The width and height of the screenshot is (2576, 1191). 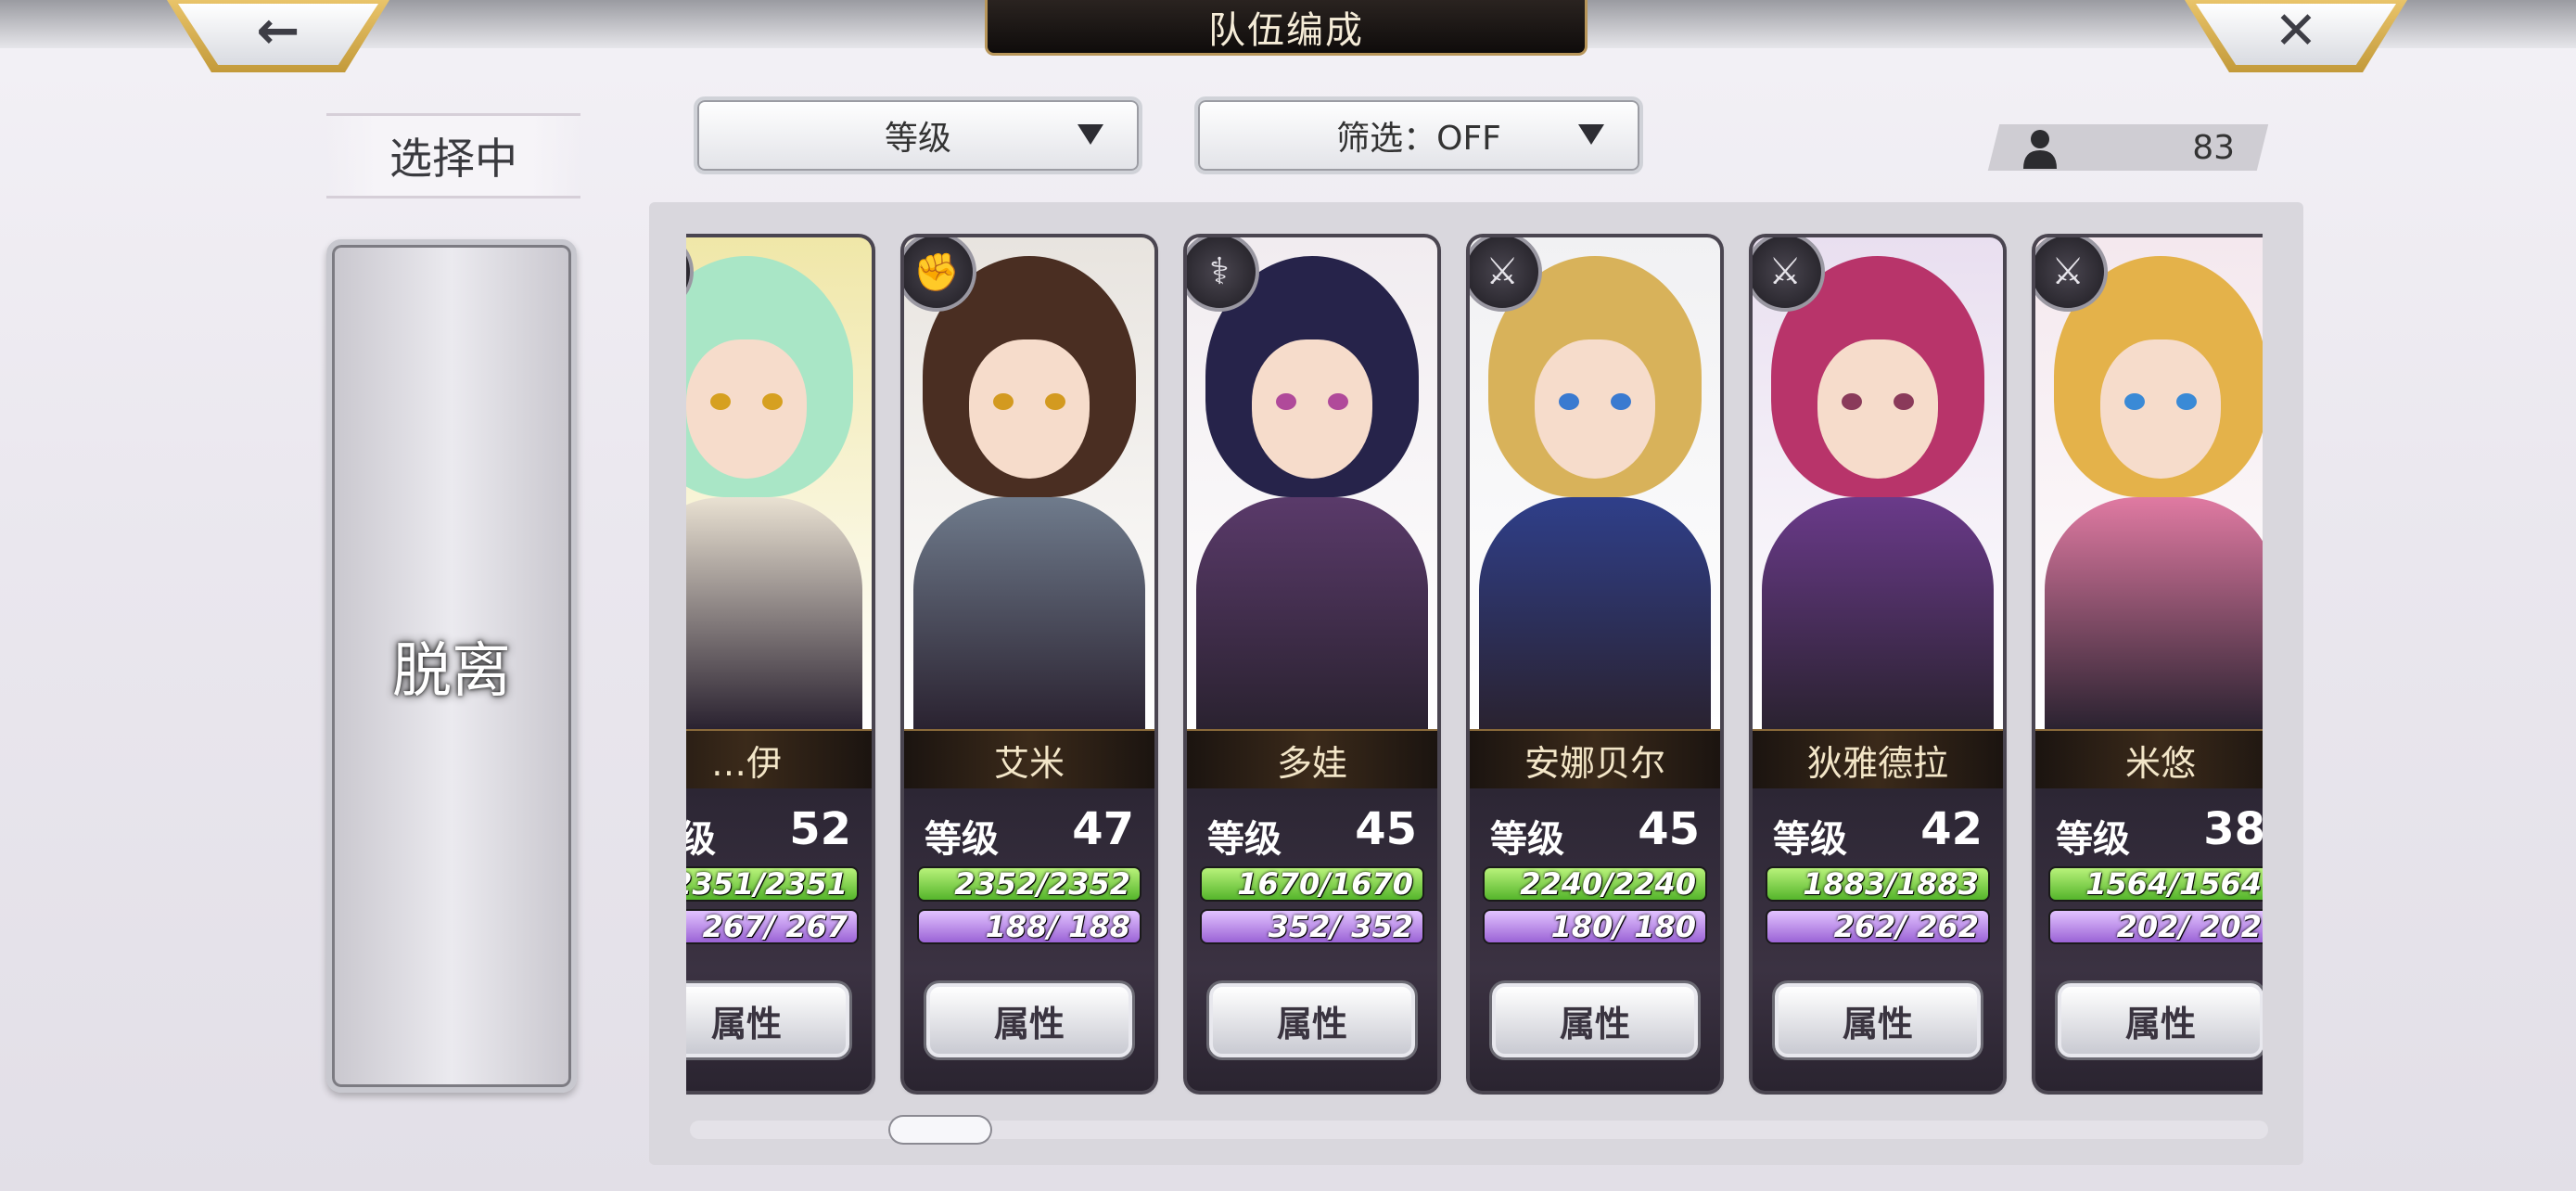 What do you see at coordinates (1906, 926) in the screenshot?
I see `mp-text: 262/ 262` at bounding box center [1906, 926].